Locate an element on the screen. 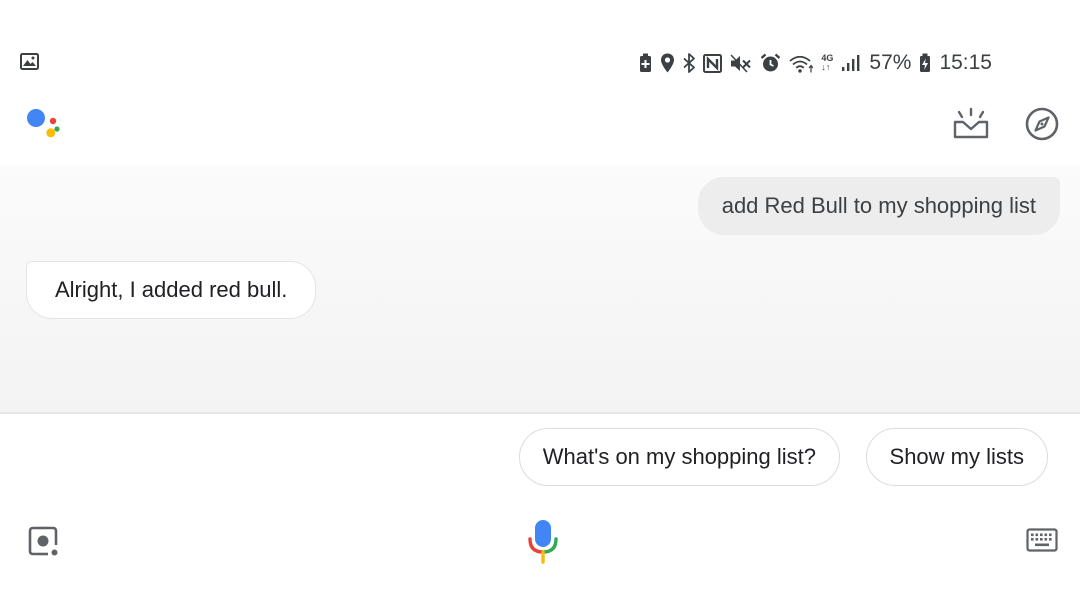 The width and height of the screenshot is (1080, 608). assistant-reply-bubble: Alright, I added red bull. is located at coordinates (171, 290).